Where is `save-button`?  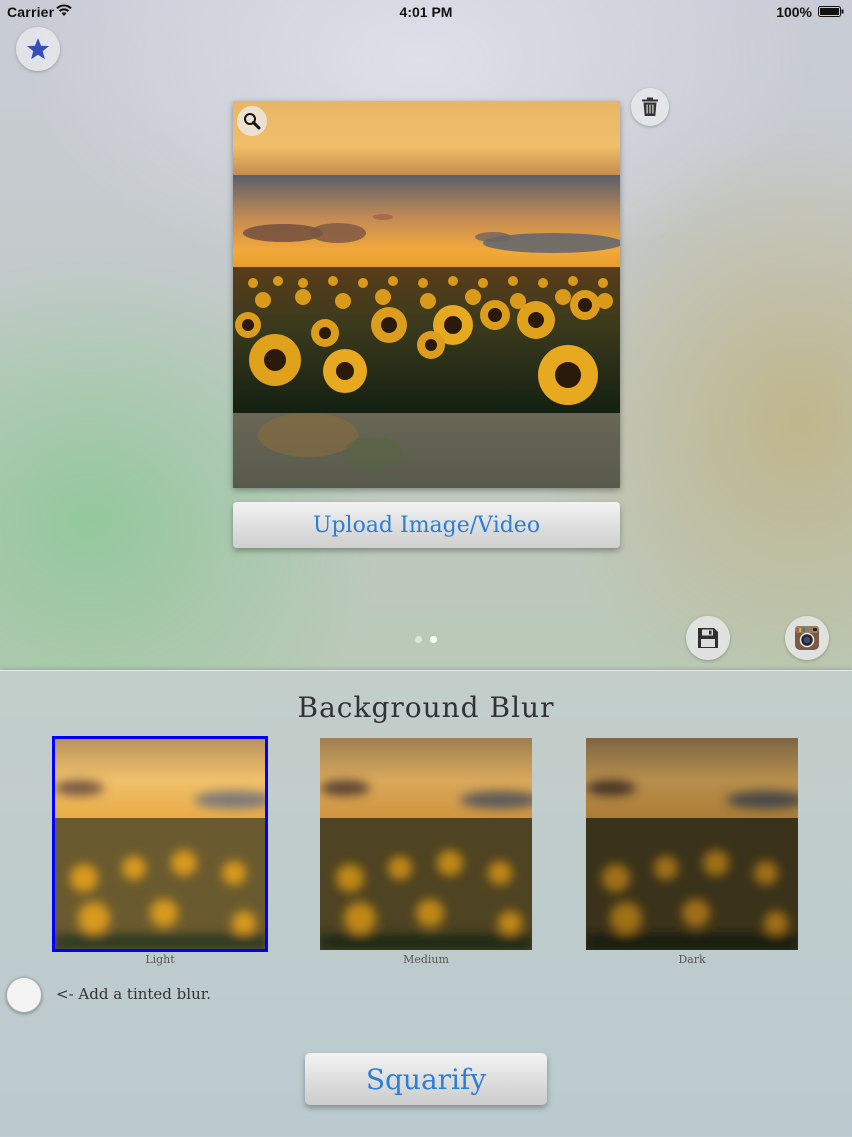 save-button is located at coordinates (708, 638).